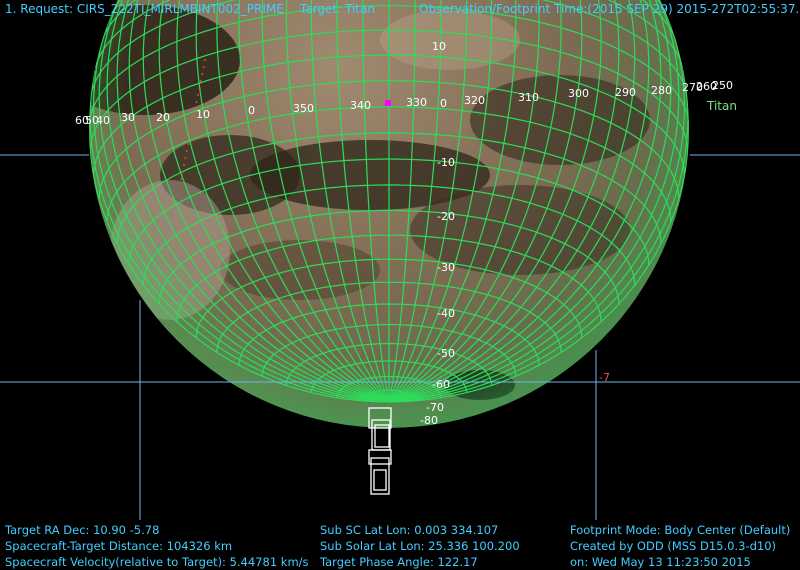  What do you see at coordinates (388, 103) in the screenshot?
I see `sub-spacecraft-marker` at bounding box center [388, 103].